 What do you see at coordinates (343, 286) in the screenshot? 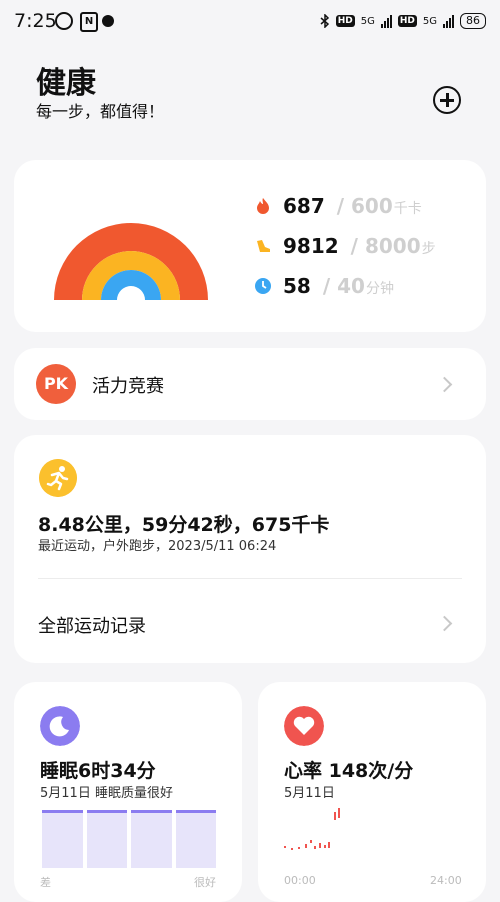
I see `minutes-goal: / 40` at bounding box center [343, 286].